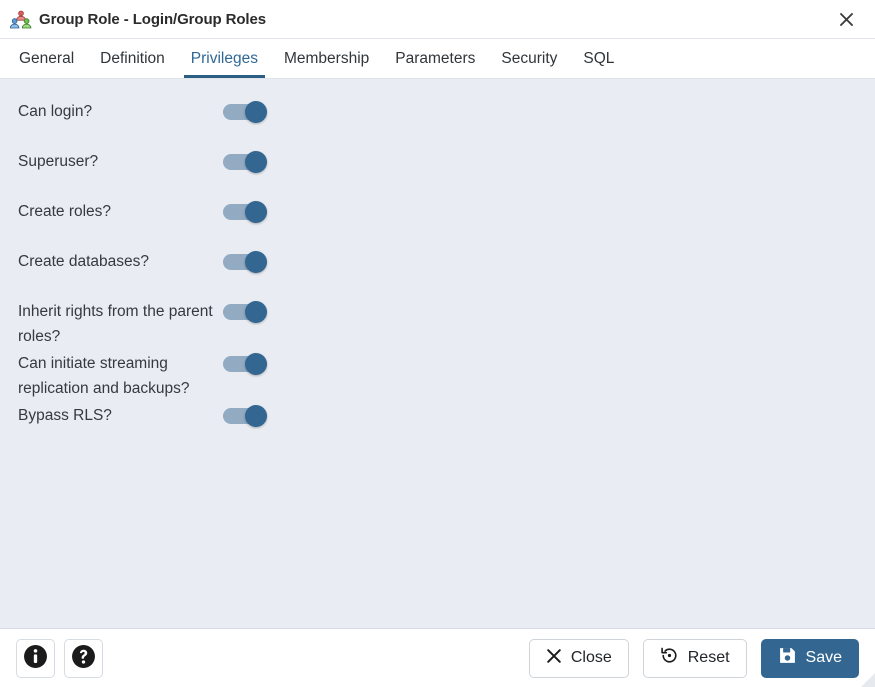 The height and width of the screenshot is (687, 875). I want to click on tab-label: Membership, so click(326, 58).